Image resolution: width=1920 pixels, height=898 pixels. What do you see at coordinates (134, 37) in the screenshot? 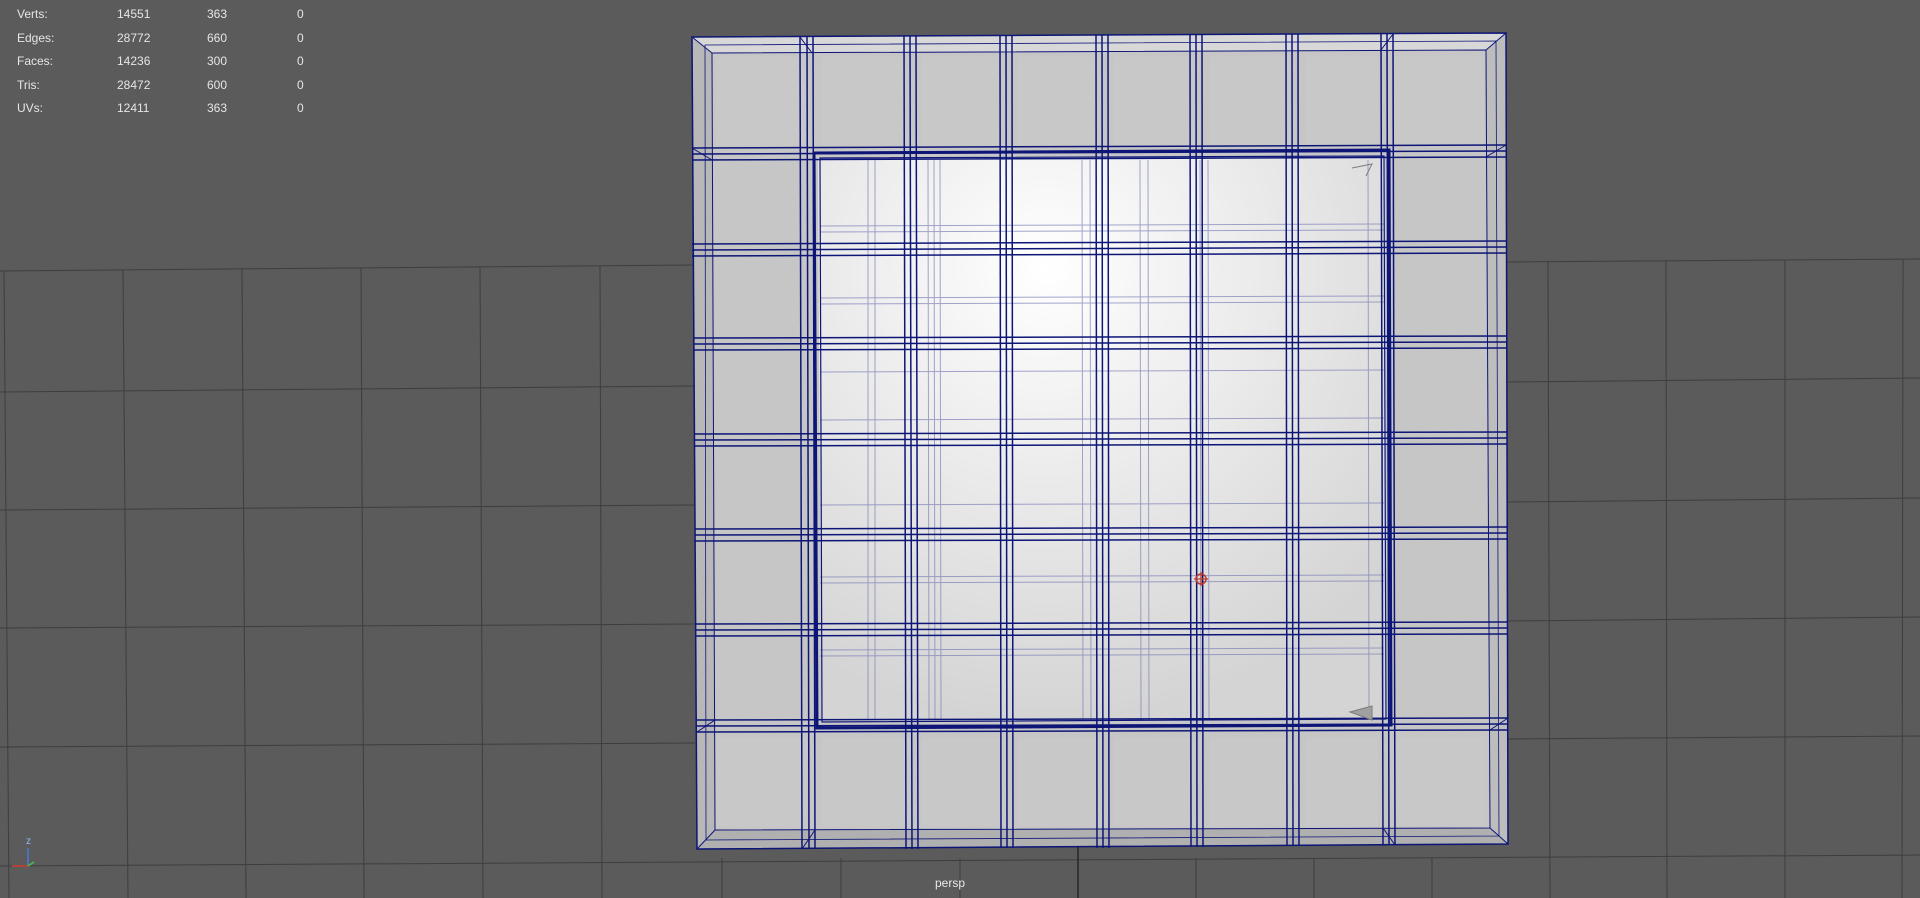
I see `hud-total-count: 28772` at bounding box center [134, 37].